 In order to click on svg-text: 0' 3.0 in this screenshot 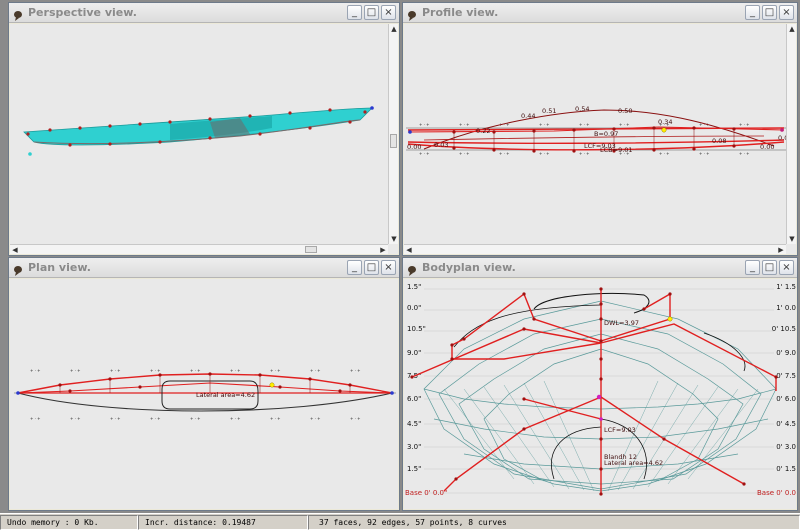, I will do `click(786, 447)`.